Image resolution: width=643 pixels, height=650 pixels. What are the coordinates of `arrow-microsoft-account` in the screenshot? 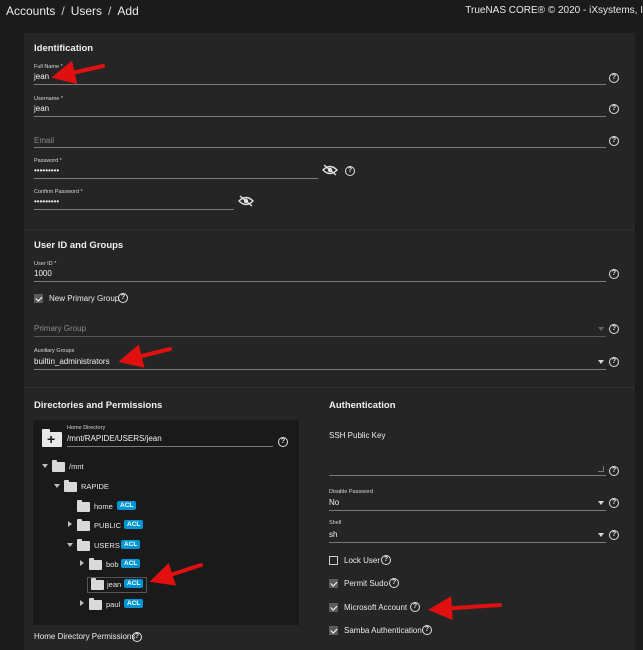 It's located at (465, 608).